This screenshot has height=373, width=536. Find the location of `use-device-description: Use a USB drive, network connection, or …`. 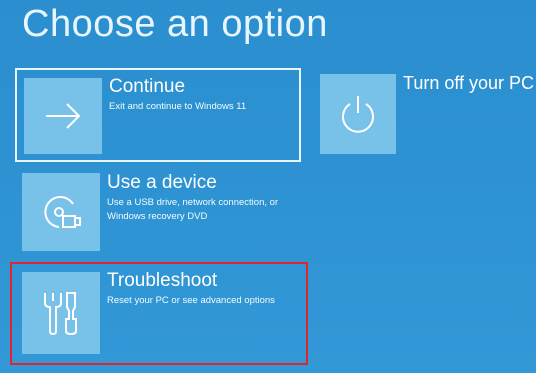

use-device-description: Use a USB drive, network connection, or … is located at coordinates (193, 209).